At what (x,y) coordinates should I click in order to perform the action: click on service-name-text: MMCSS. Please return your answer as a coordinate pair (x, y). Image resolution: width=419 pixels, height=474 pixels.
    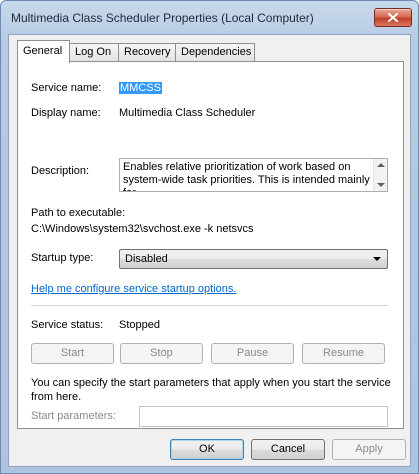
    Looking at the image, I should click on (140, 88).